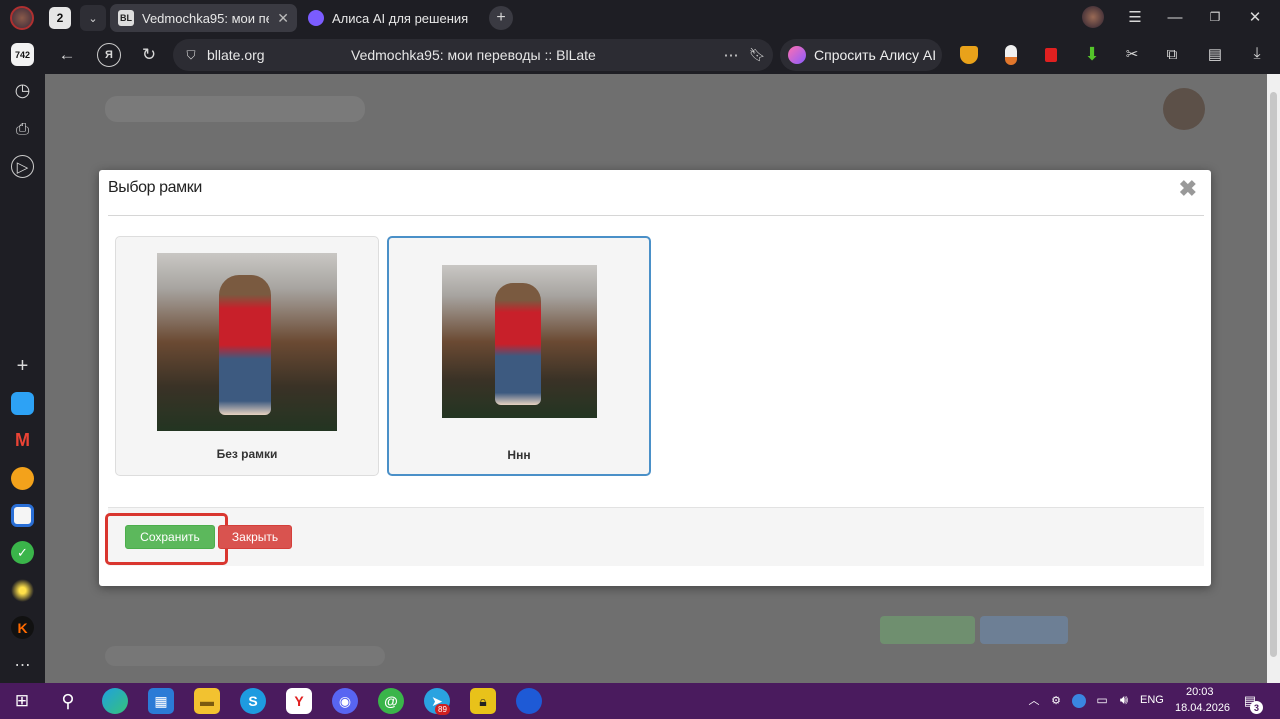 The width and height of the screenshot is (1280, 719). What do you see at coordinates (519, 455) in the screenshot?
I see `frame-option-label: Ннн` at bounding box center [519, 455].